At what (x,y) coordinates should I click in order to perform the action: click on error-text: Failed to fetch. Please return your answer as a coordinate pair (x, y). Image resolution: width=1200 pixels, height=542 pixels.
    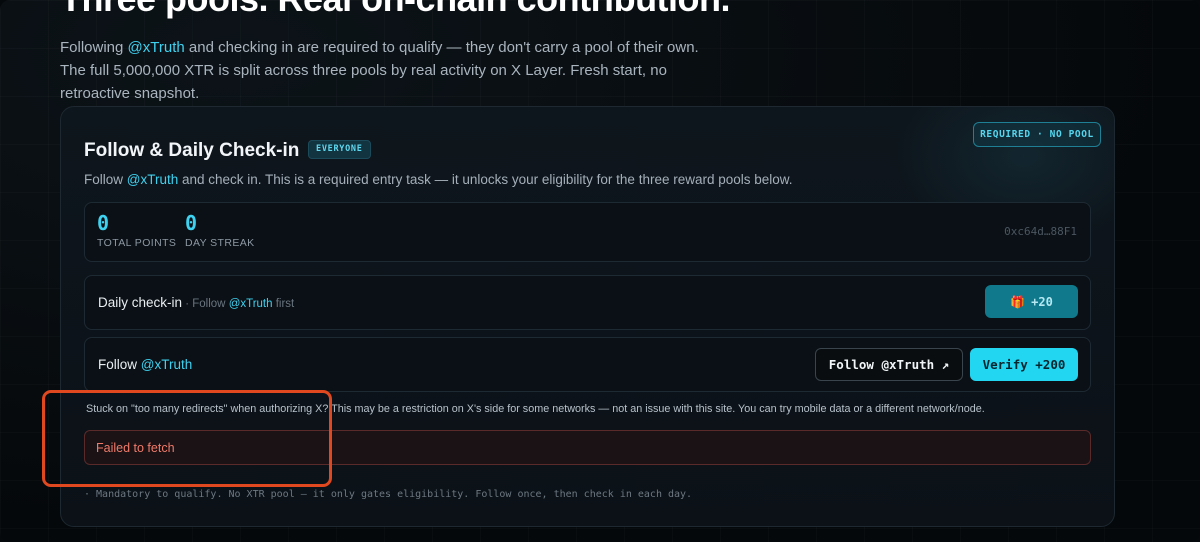
    Looking at the image, I should click on (135, 448).